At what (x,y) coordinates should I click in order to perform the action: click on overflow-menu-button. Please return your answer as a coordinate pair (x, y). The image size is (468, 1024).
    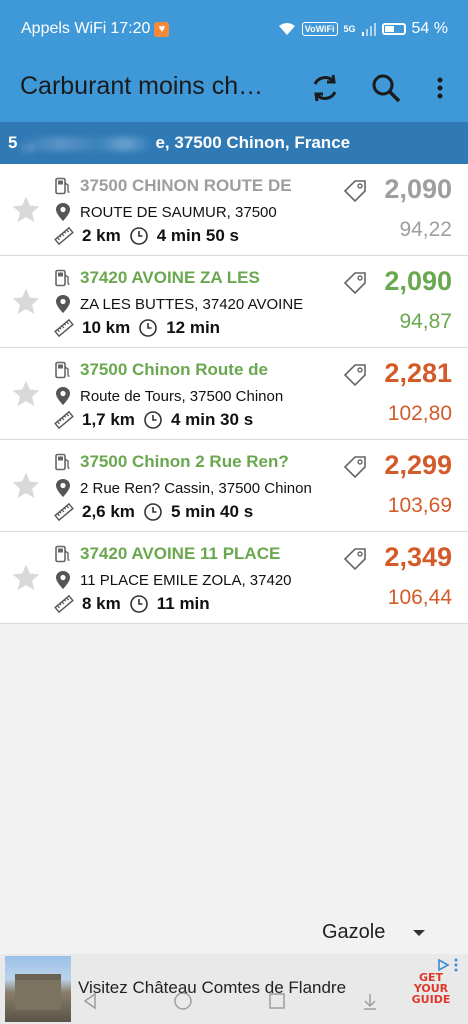
    Looking at the image, I should click on (440, 88).